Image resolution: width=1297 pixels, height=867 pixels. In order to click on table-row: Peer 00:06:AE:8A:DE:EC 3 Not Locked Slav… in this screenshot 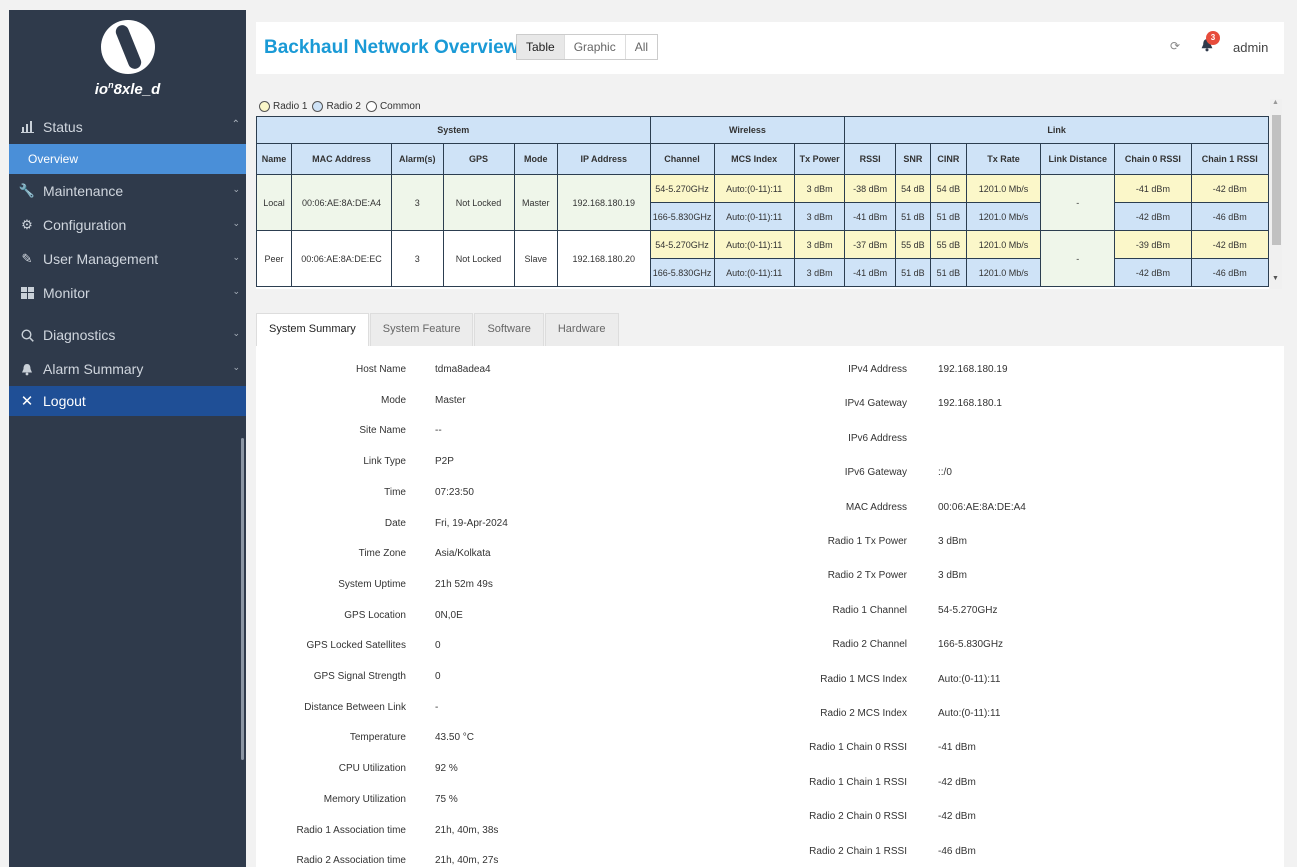, I will do `click(762, 258)`.